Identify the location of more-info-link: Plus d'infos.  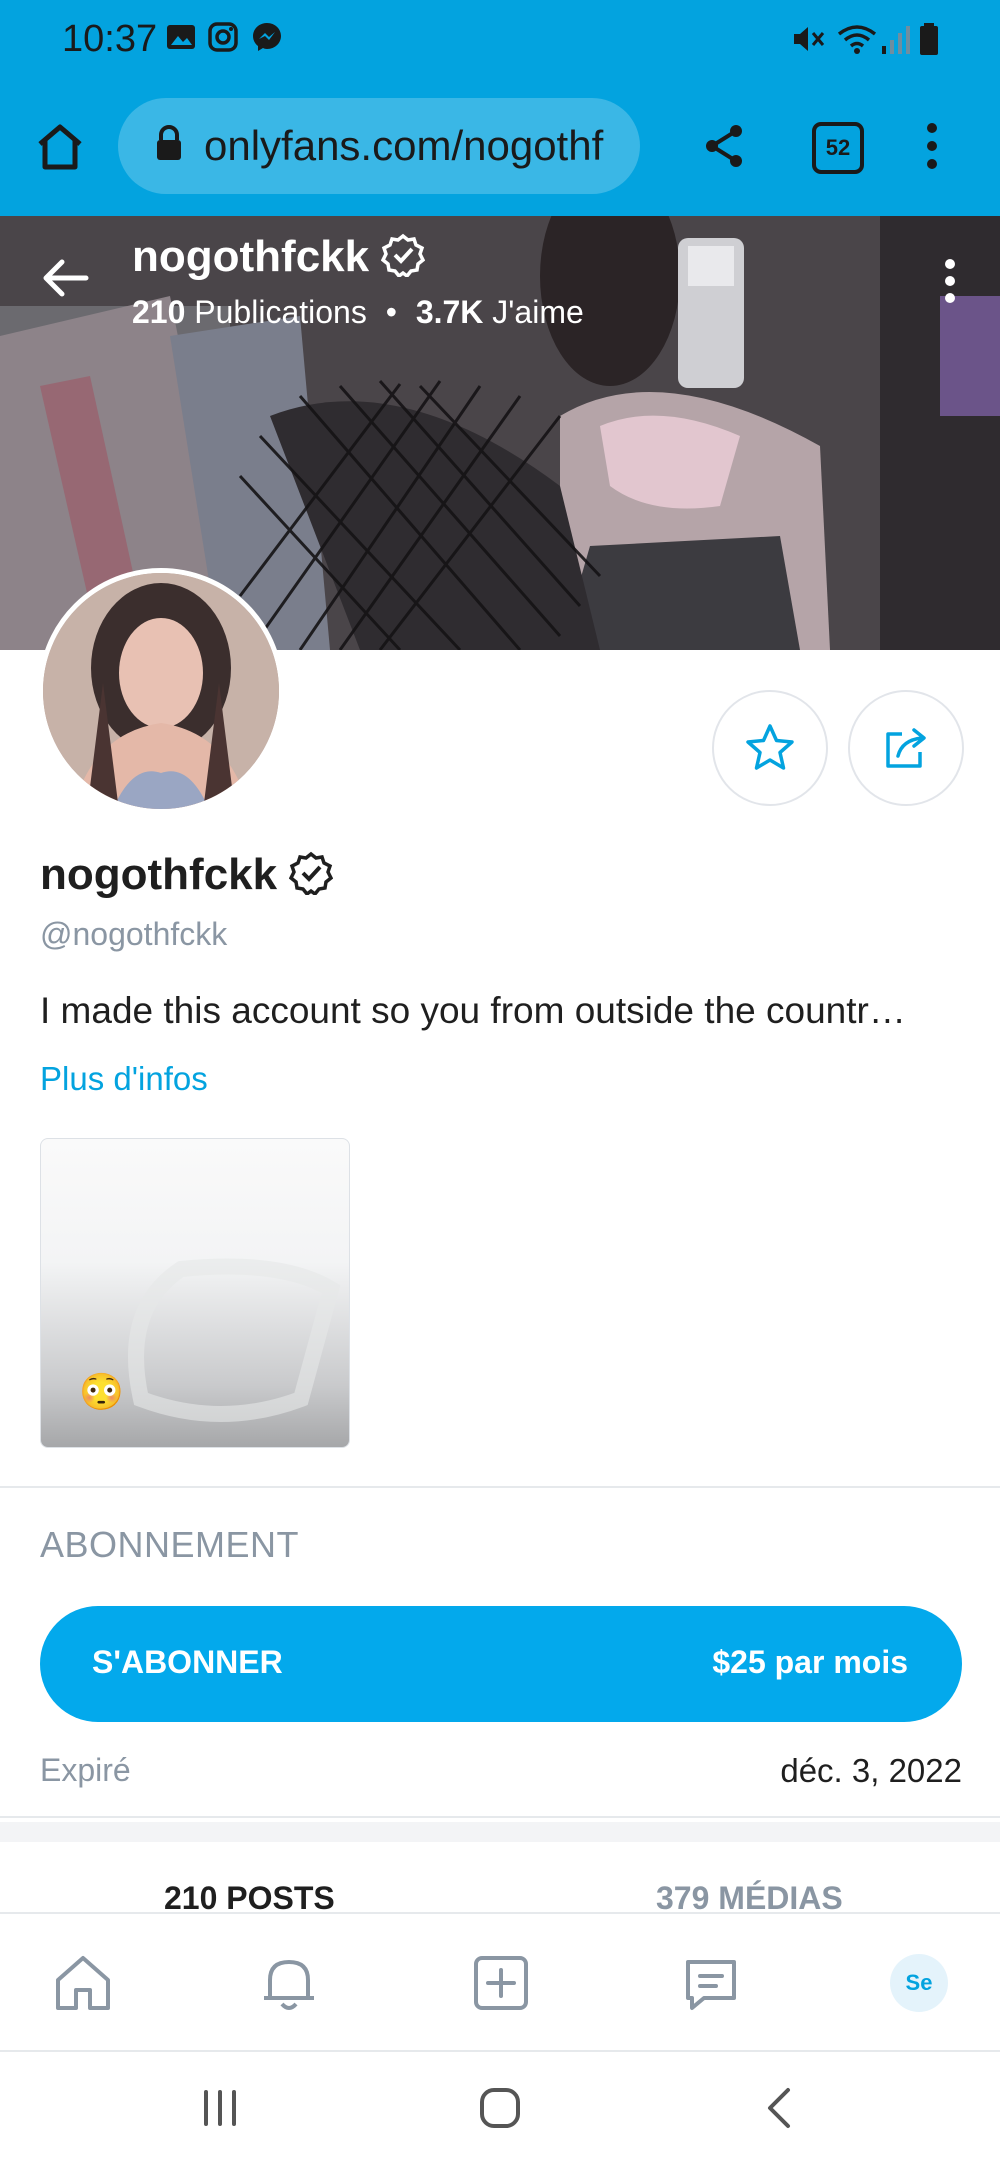
(124, 1079).